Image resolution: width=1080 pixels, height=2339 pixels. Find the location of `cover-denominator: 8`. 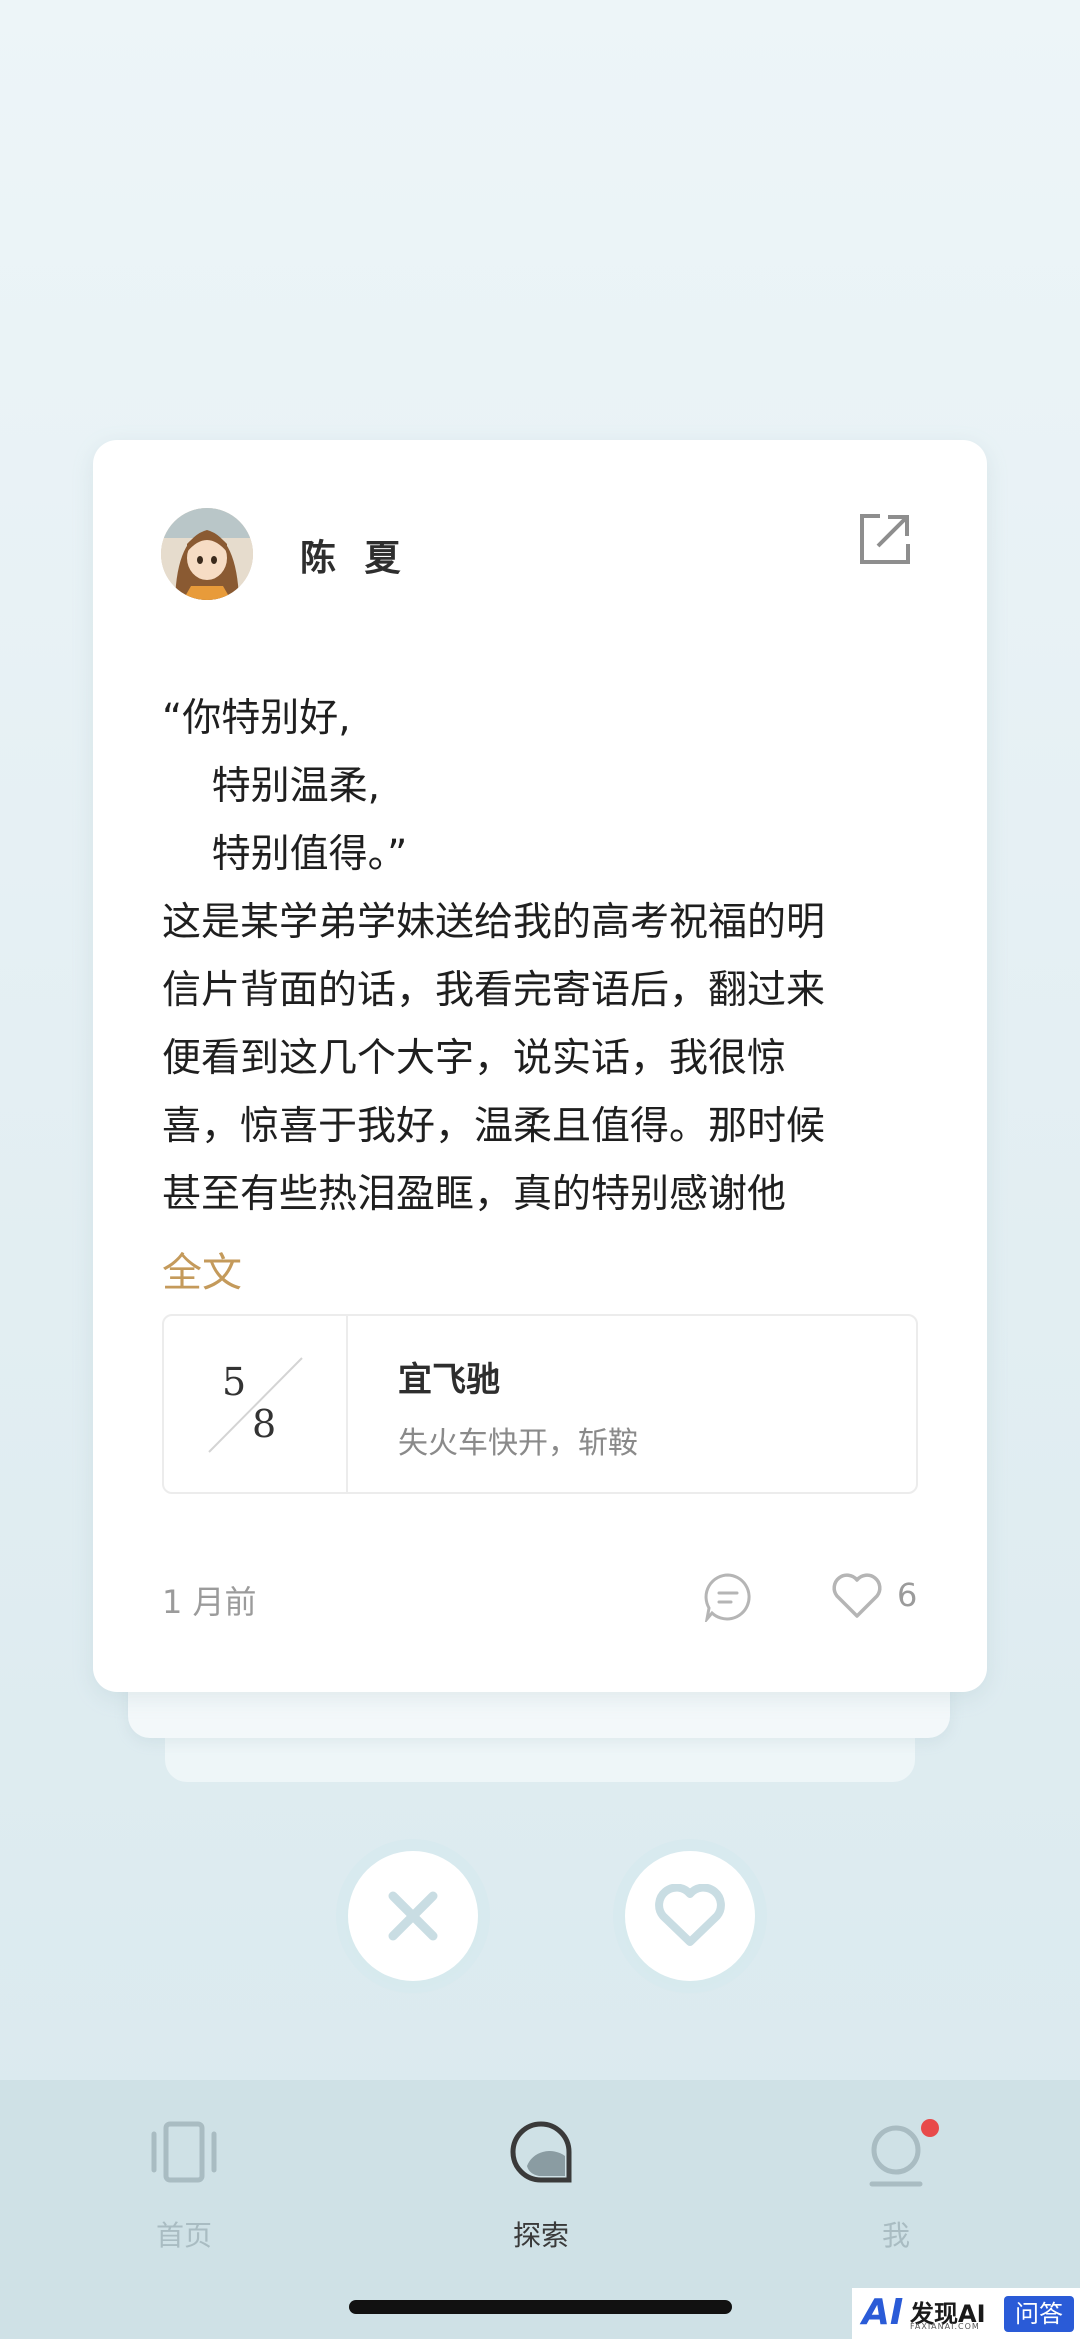

cover-denominator: 8 is located at coordinates (264, 1424).